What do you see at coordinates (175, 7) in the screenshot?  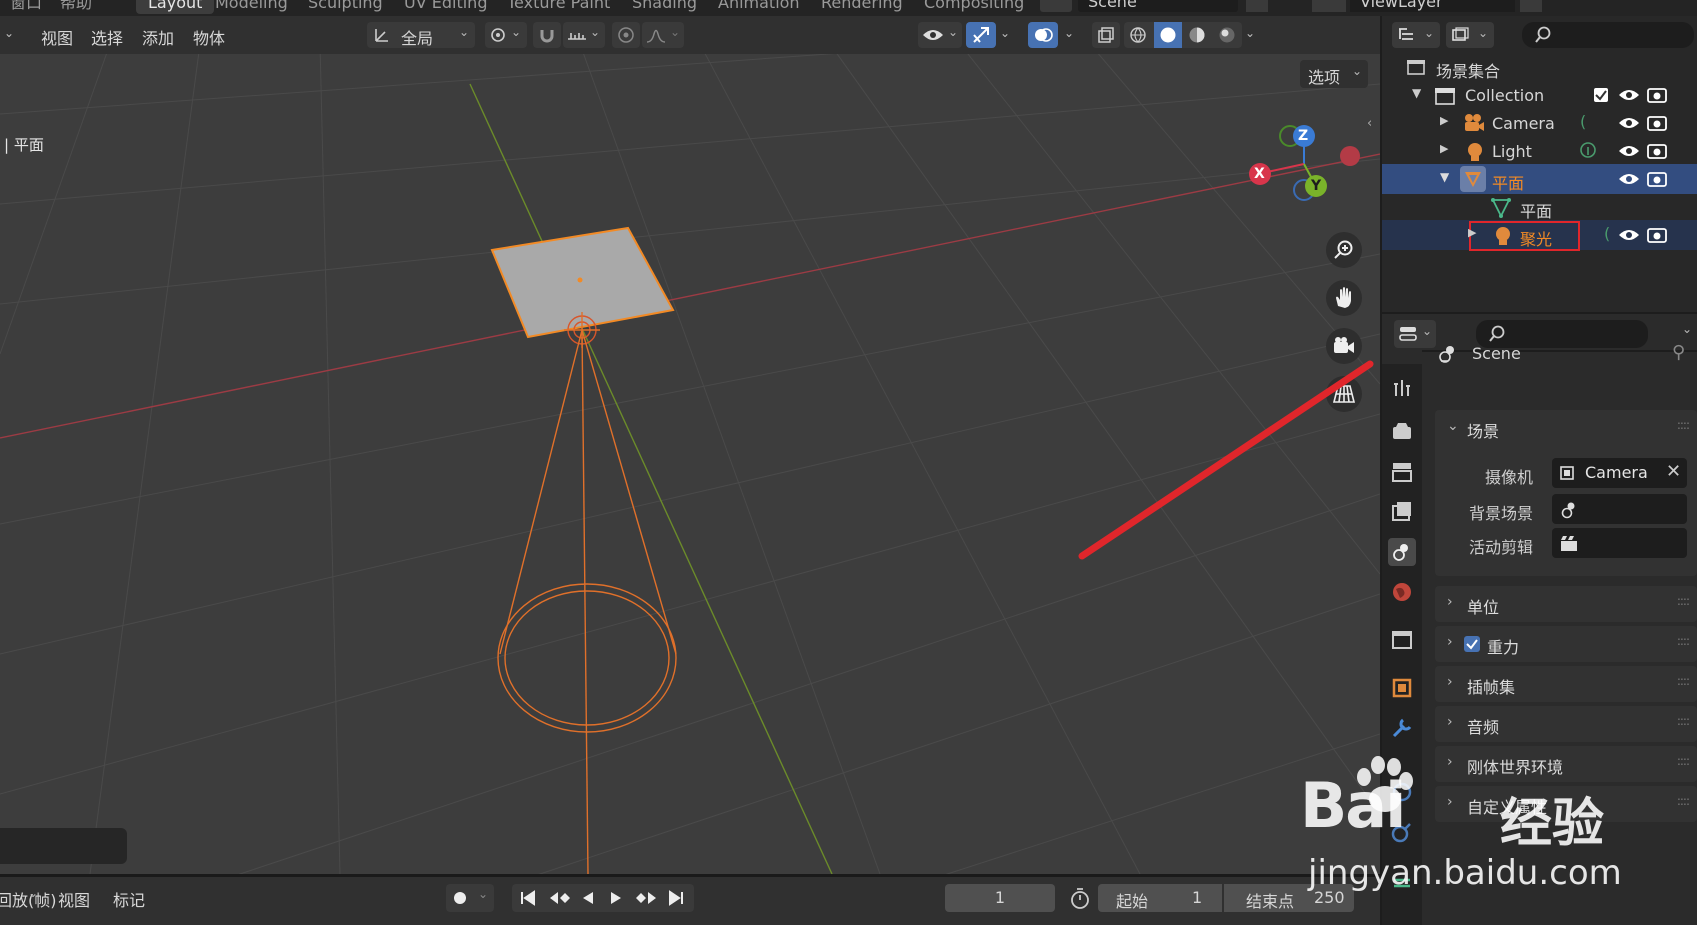 I see `tab-layout: Layout` at bounding box center [175, 7].